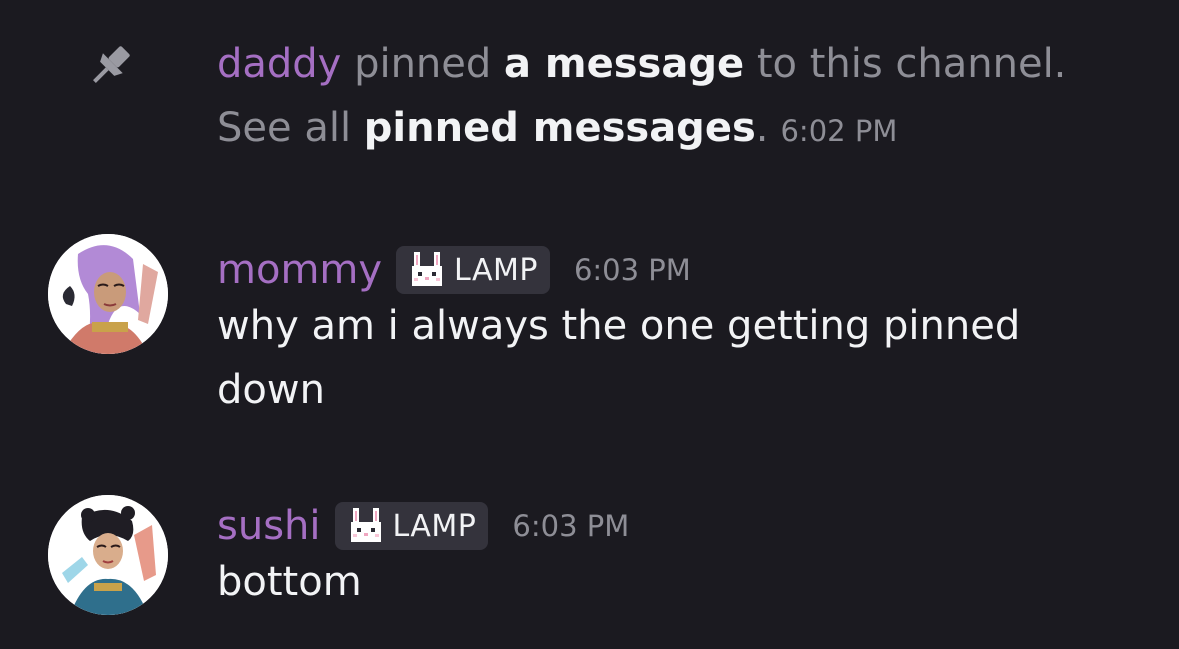  What do you see at coordinates (905, 64) in the screenshot?
I see `channel-text: to this channel.` at bounding box center [905, 64].